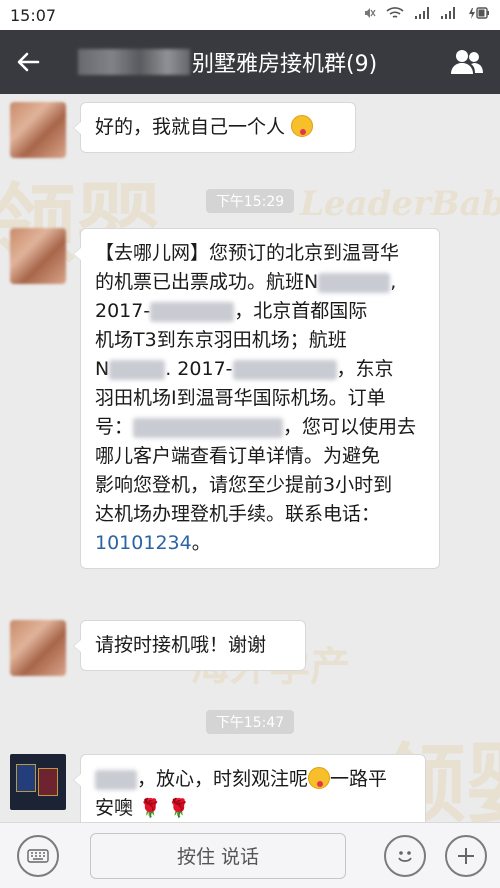  I want to click on message-bubble: 请按时接机哦！谢谢, so click(189, 645).